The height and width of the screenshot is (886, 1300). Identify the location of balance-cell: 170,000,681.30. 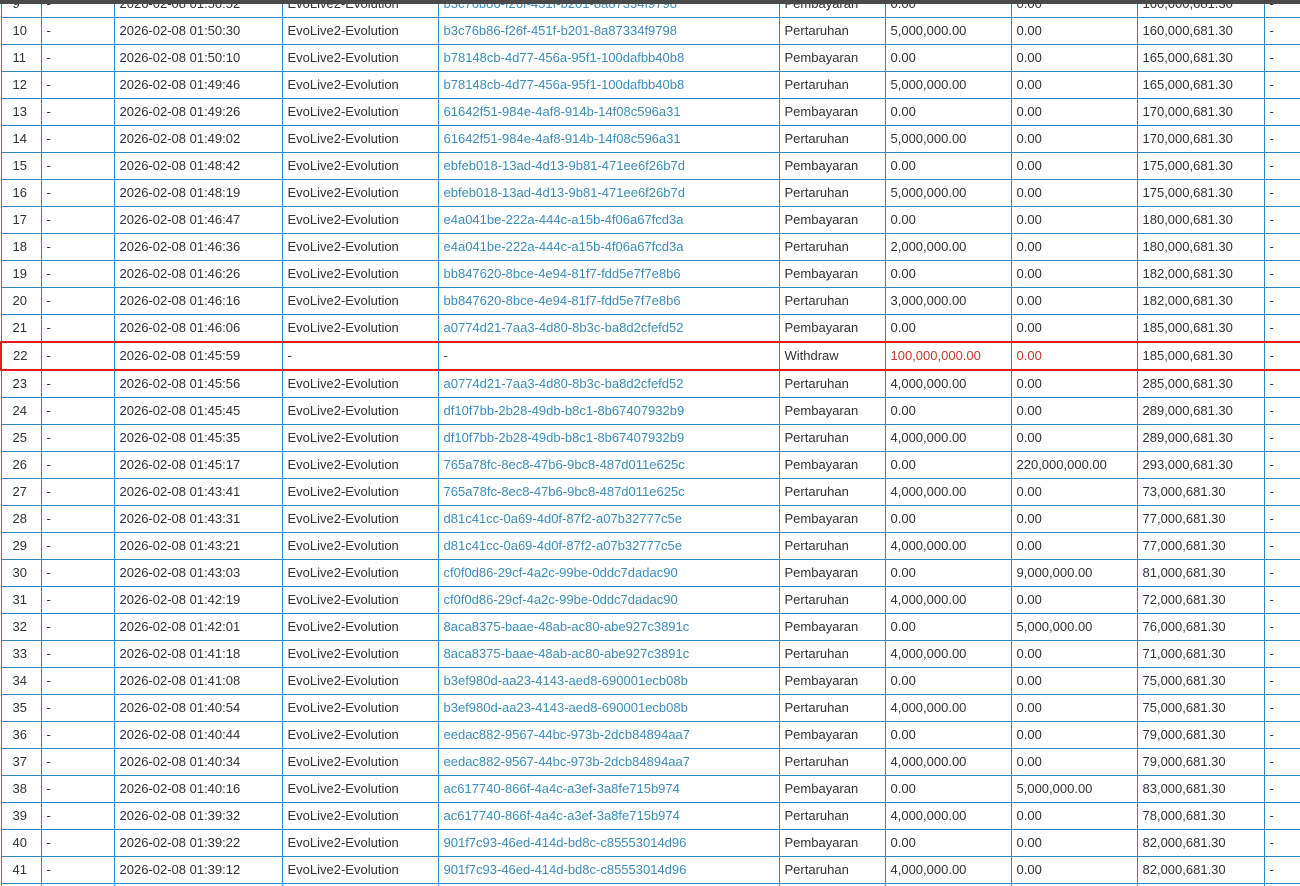
(1200, 139).